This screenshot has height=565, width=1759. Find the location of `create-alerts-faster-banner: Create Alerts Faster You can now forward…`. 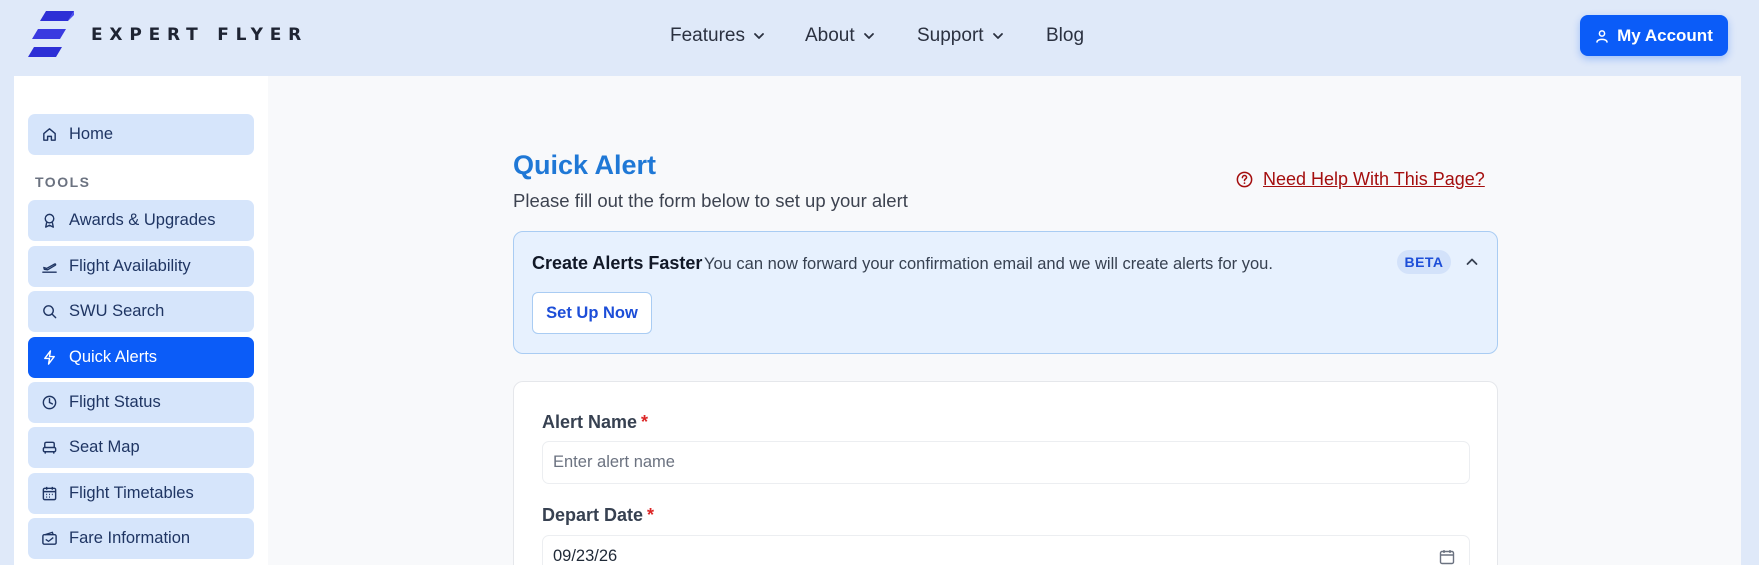

create-alerts-faster-banner: Create Alerts Faster You can now forward… is located at coordinates (1005, 292).